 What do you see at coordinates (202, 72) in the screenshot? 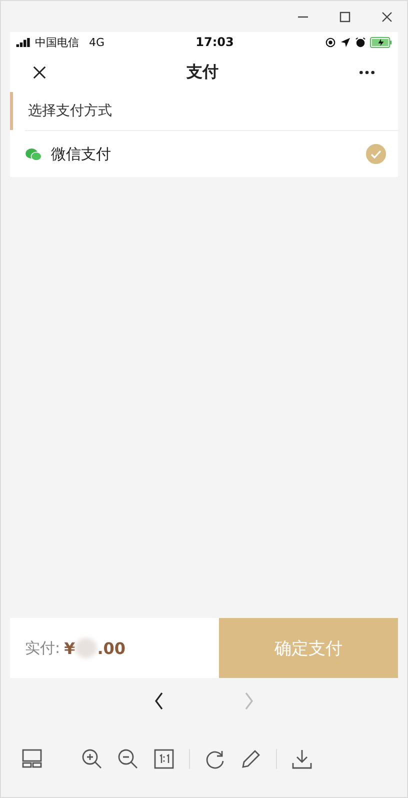
I see `page-title: 支付` at bounding box center [202, 72].